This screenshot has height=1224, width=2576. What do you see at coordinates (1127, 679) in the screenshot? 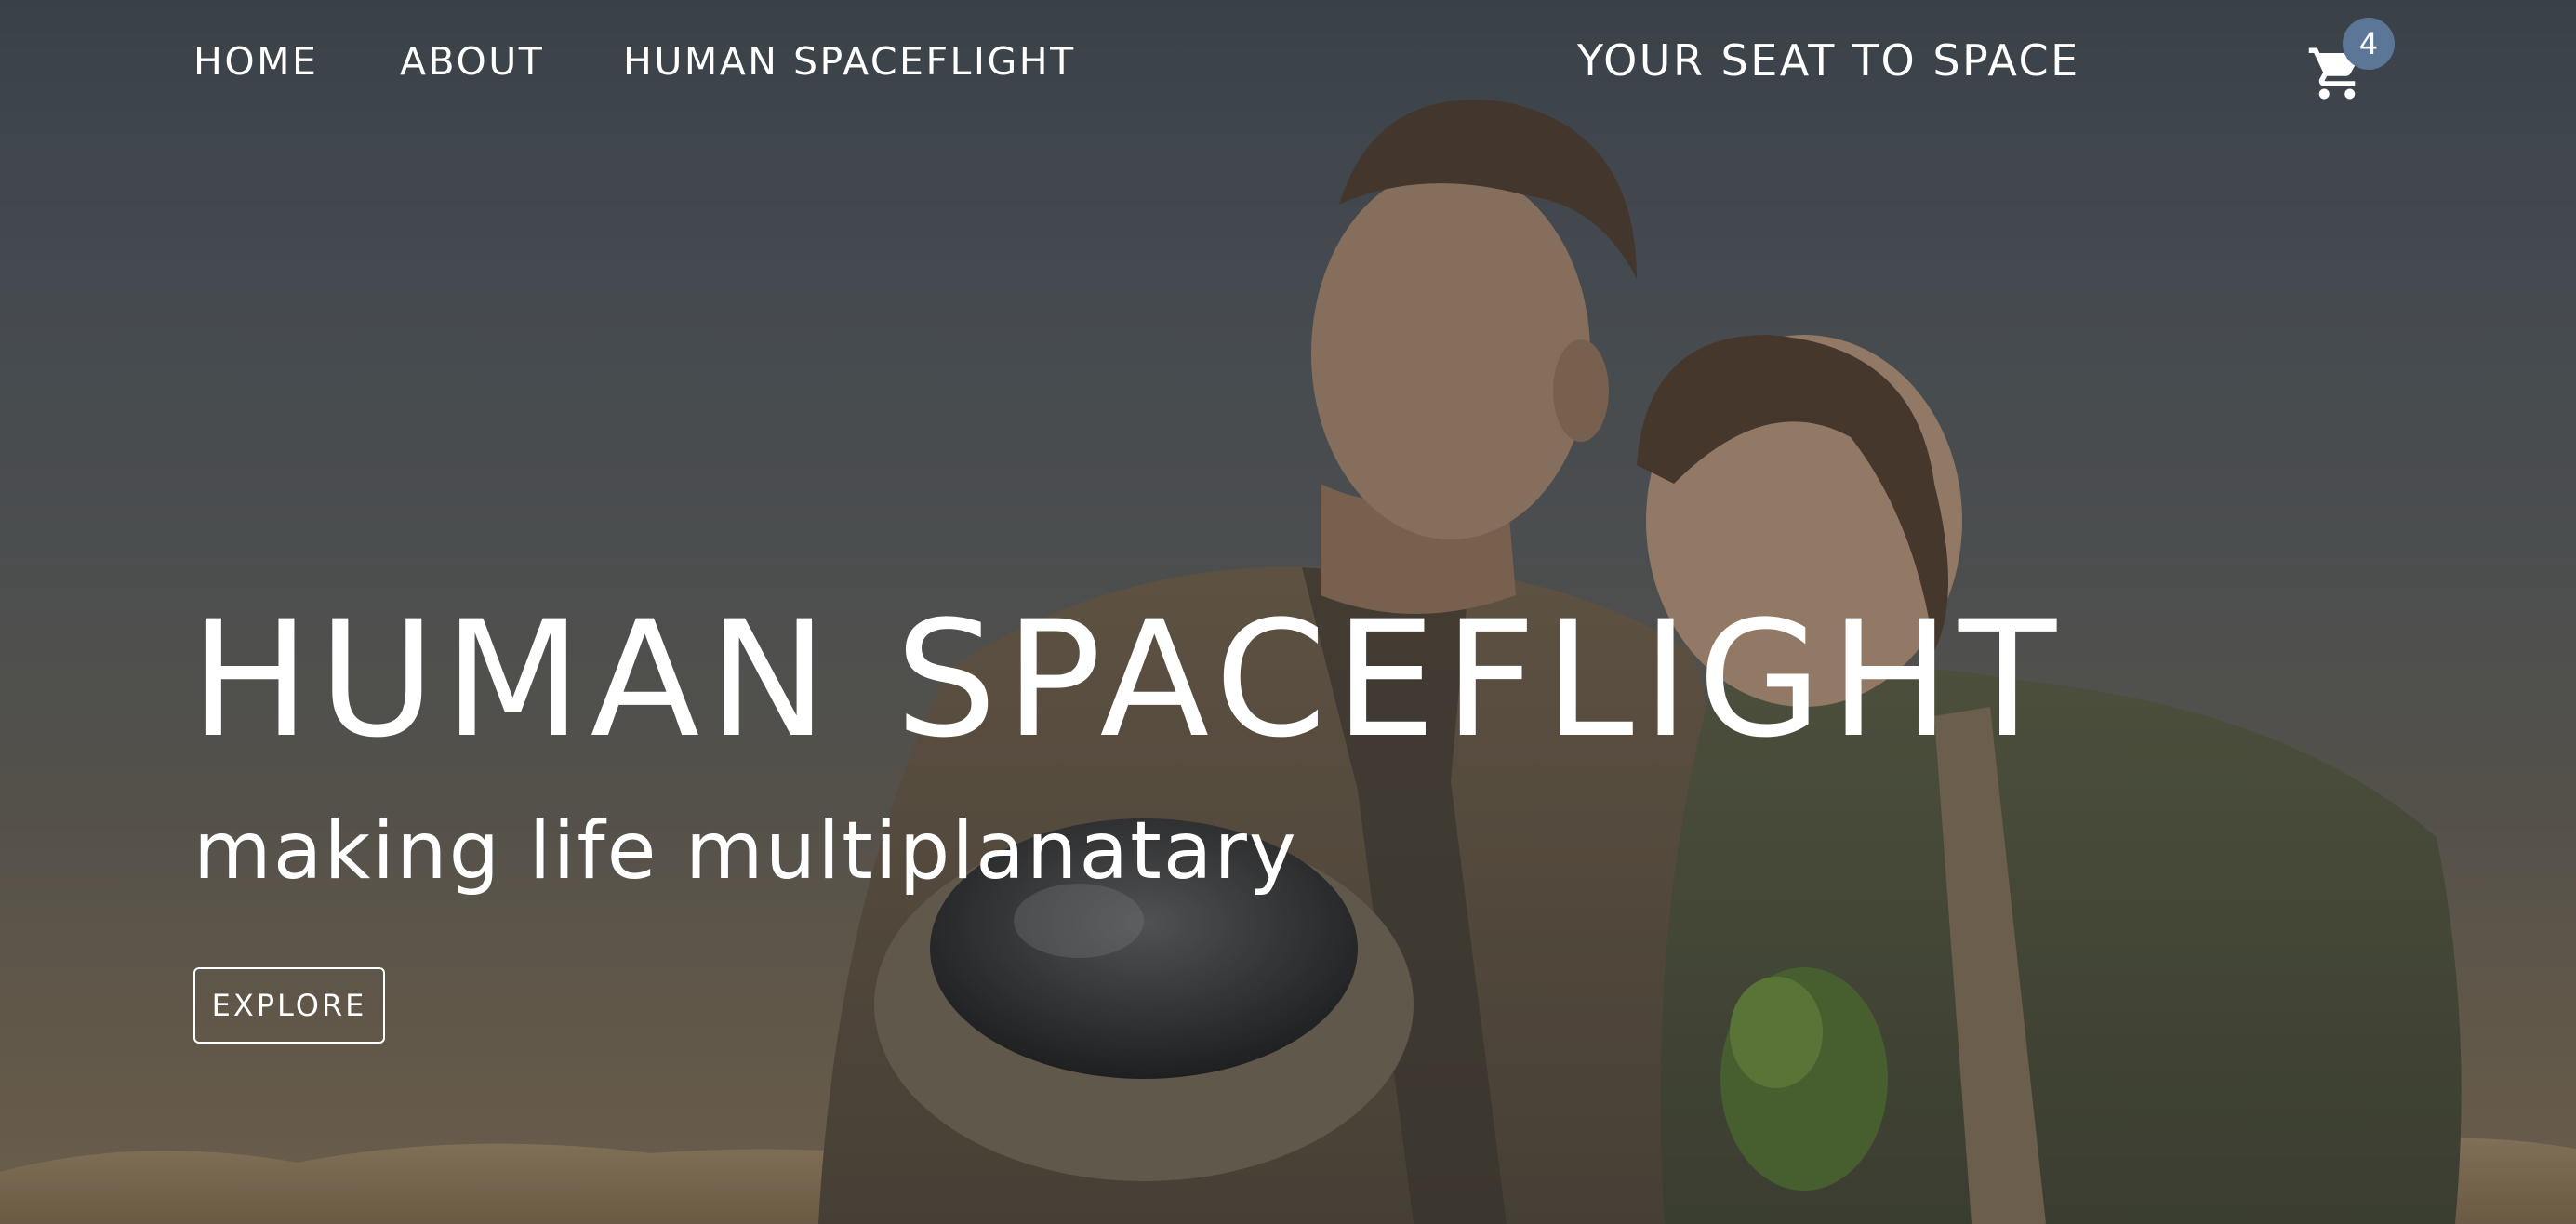
I see `hero-title: HUMAN SPACEFLIGHT` at bounding box center [1127, 679].